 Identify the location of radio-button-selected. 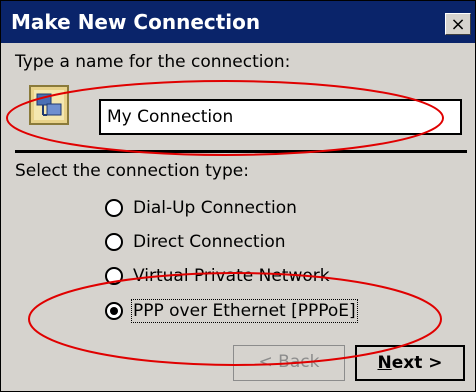
(114, 311).